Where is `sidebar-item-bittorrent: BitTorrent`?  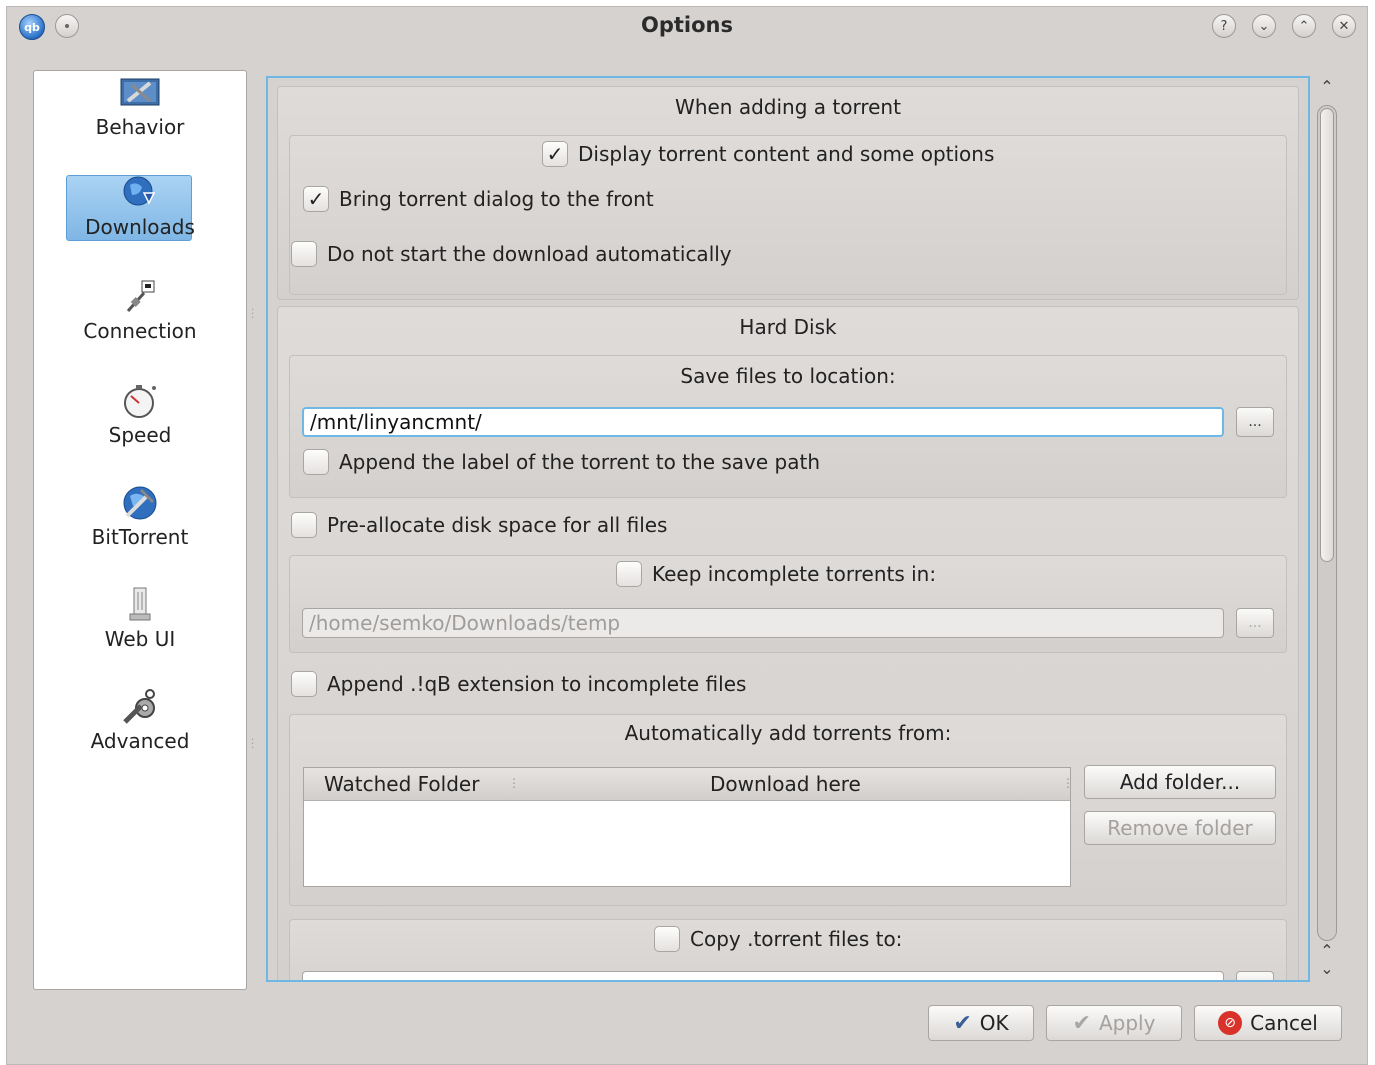 sidebar-item-bittorrent: BitTorrent is located at coordinates (140, 530).